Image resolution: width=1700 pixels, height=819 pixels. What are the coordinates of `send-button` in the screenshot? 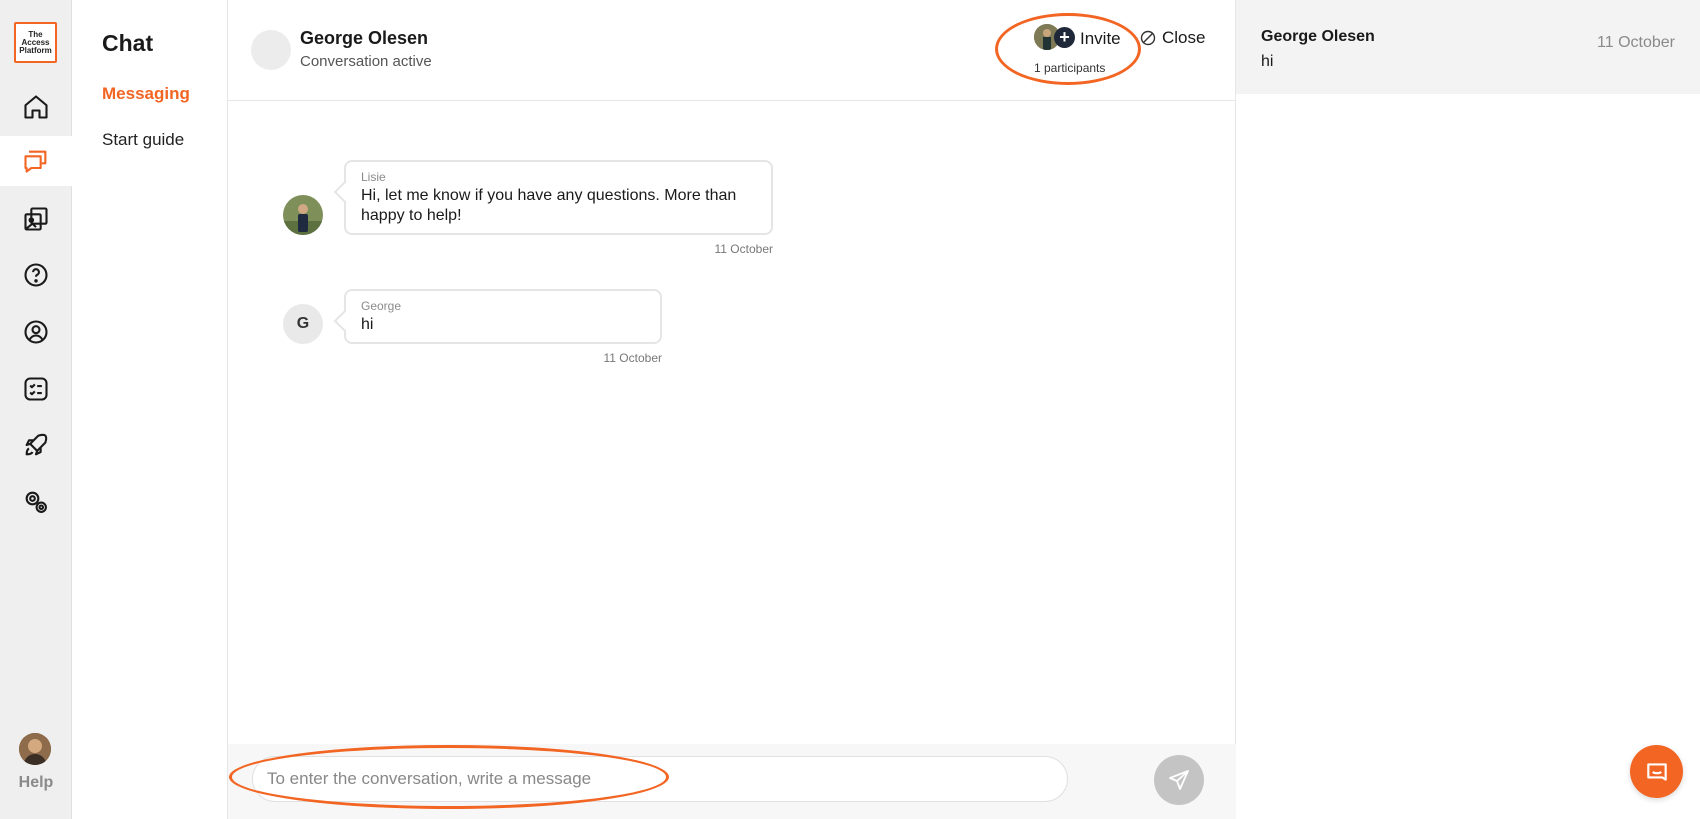 It's located at (1179, 780).